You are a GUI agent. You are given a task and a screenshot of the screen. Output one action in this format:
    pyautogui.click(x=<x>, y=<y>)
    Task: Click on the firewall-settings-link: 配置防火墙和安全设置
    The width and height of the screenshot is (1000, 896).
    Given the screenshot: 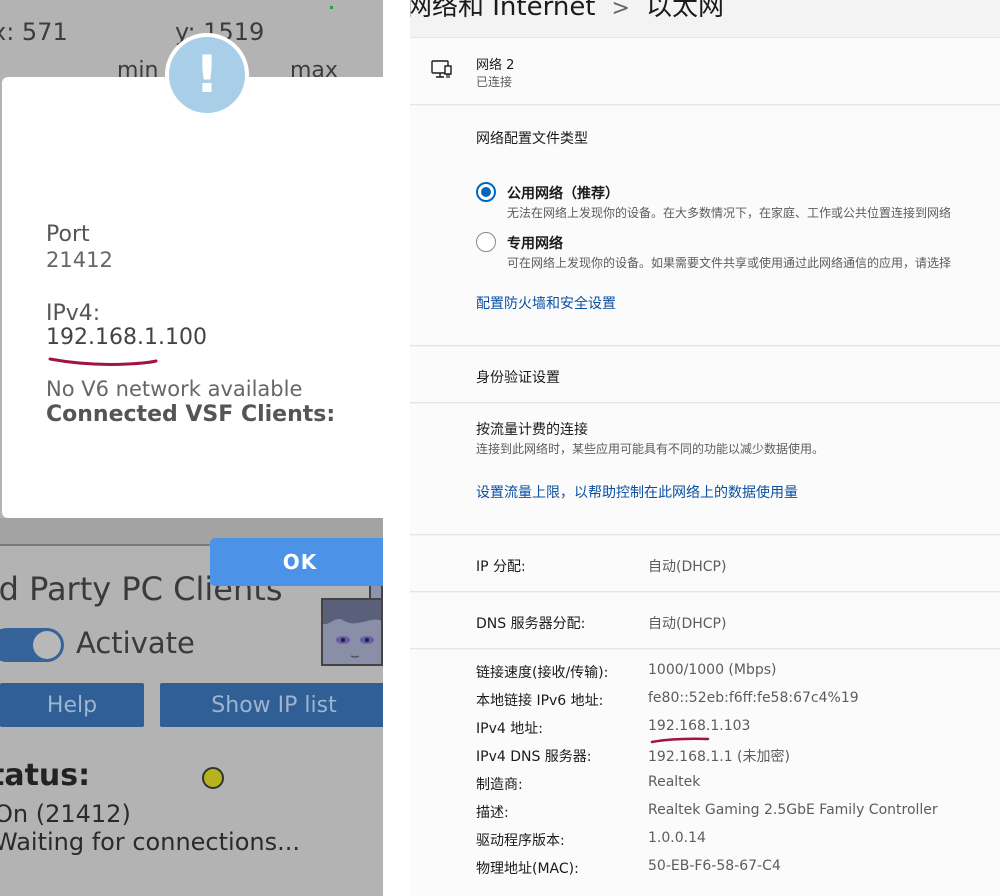 What is the action you would take?
    pyautogui.click(x=546, y=303)
    